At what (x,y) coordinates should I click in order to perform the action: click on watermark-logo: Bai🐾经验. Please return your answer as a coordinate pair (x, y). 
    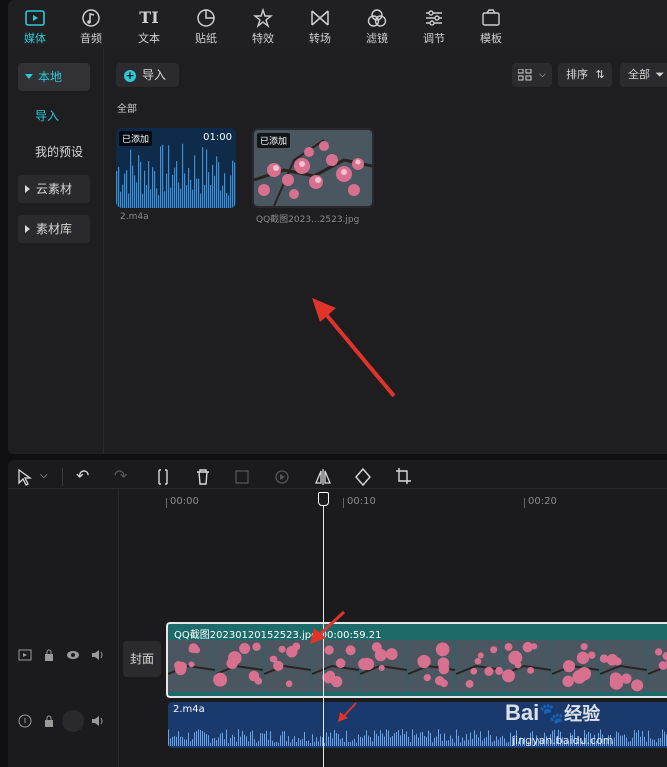
    Looking at the image, I should click on (553, 712).